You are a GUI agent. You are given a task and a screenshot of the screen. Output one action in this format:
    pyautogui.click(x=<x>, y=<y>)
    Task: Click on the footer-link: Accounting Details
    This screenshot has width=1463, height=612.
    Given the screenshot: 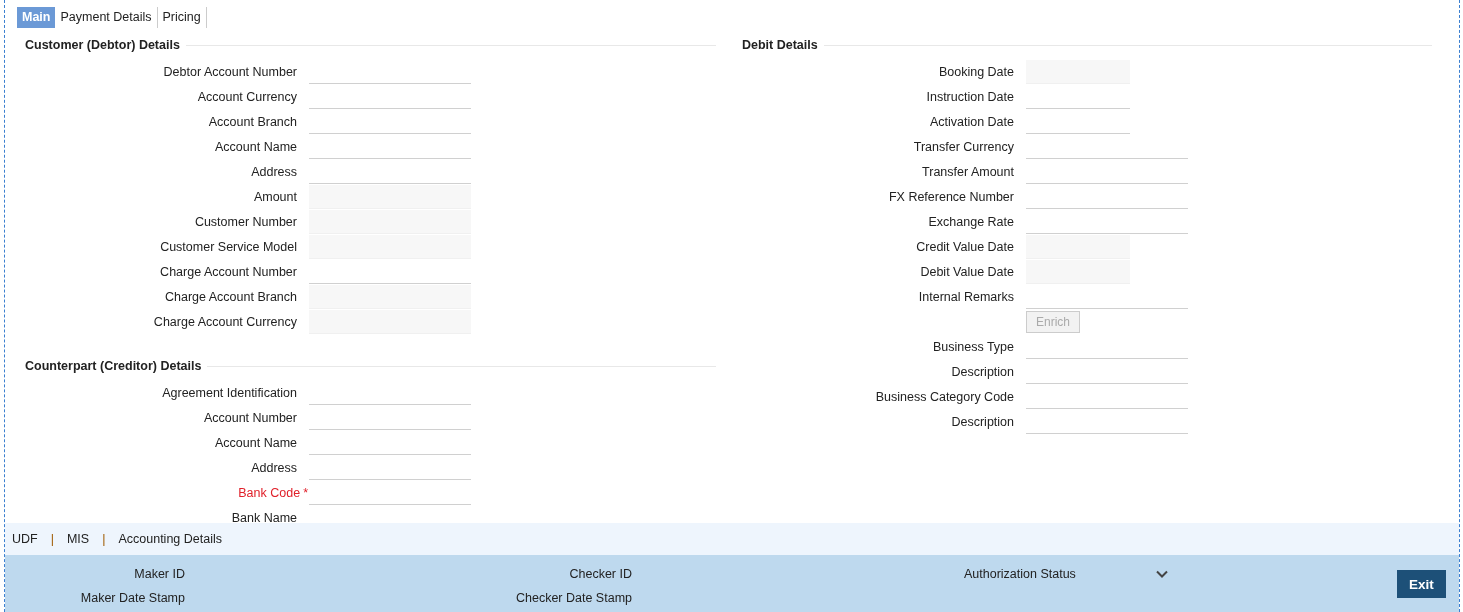 What is the action you would take?
    pyautogui.click(x=170, y=539)
    